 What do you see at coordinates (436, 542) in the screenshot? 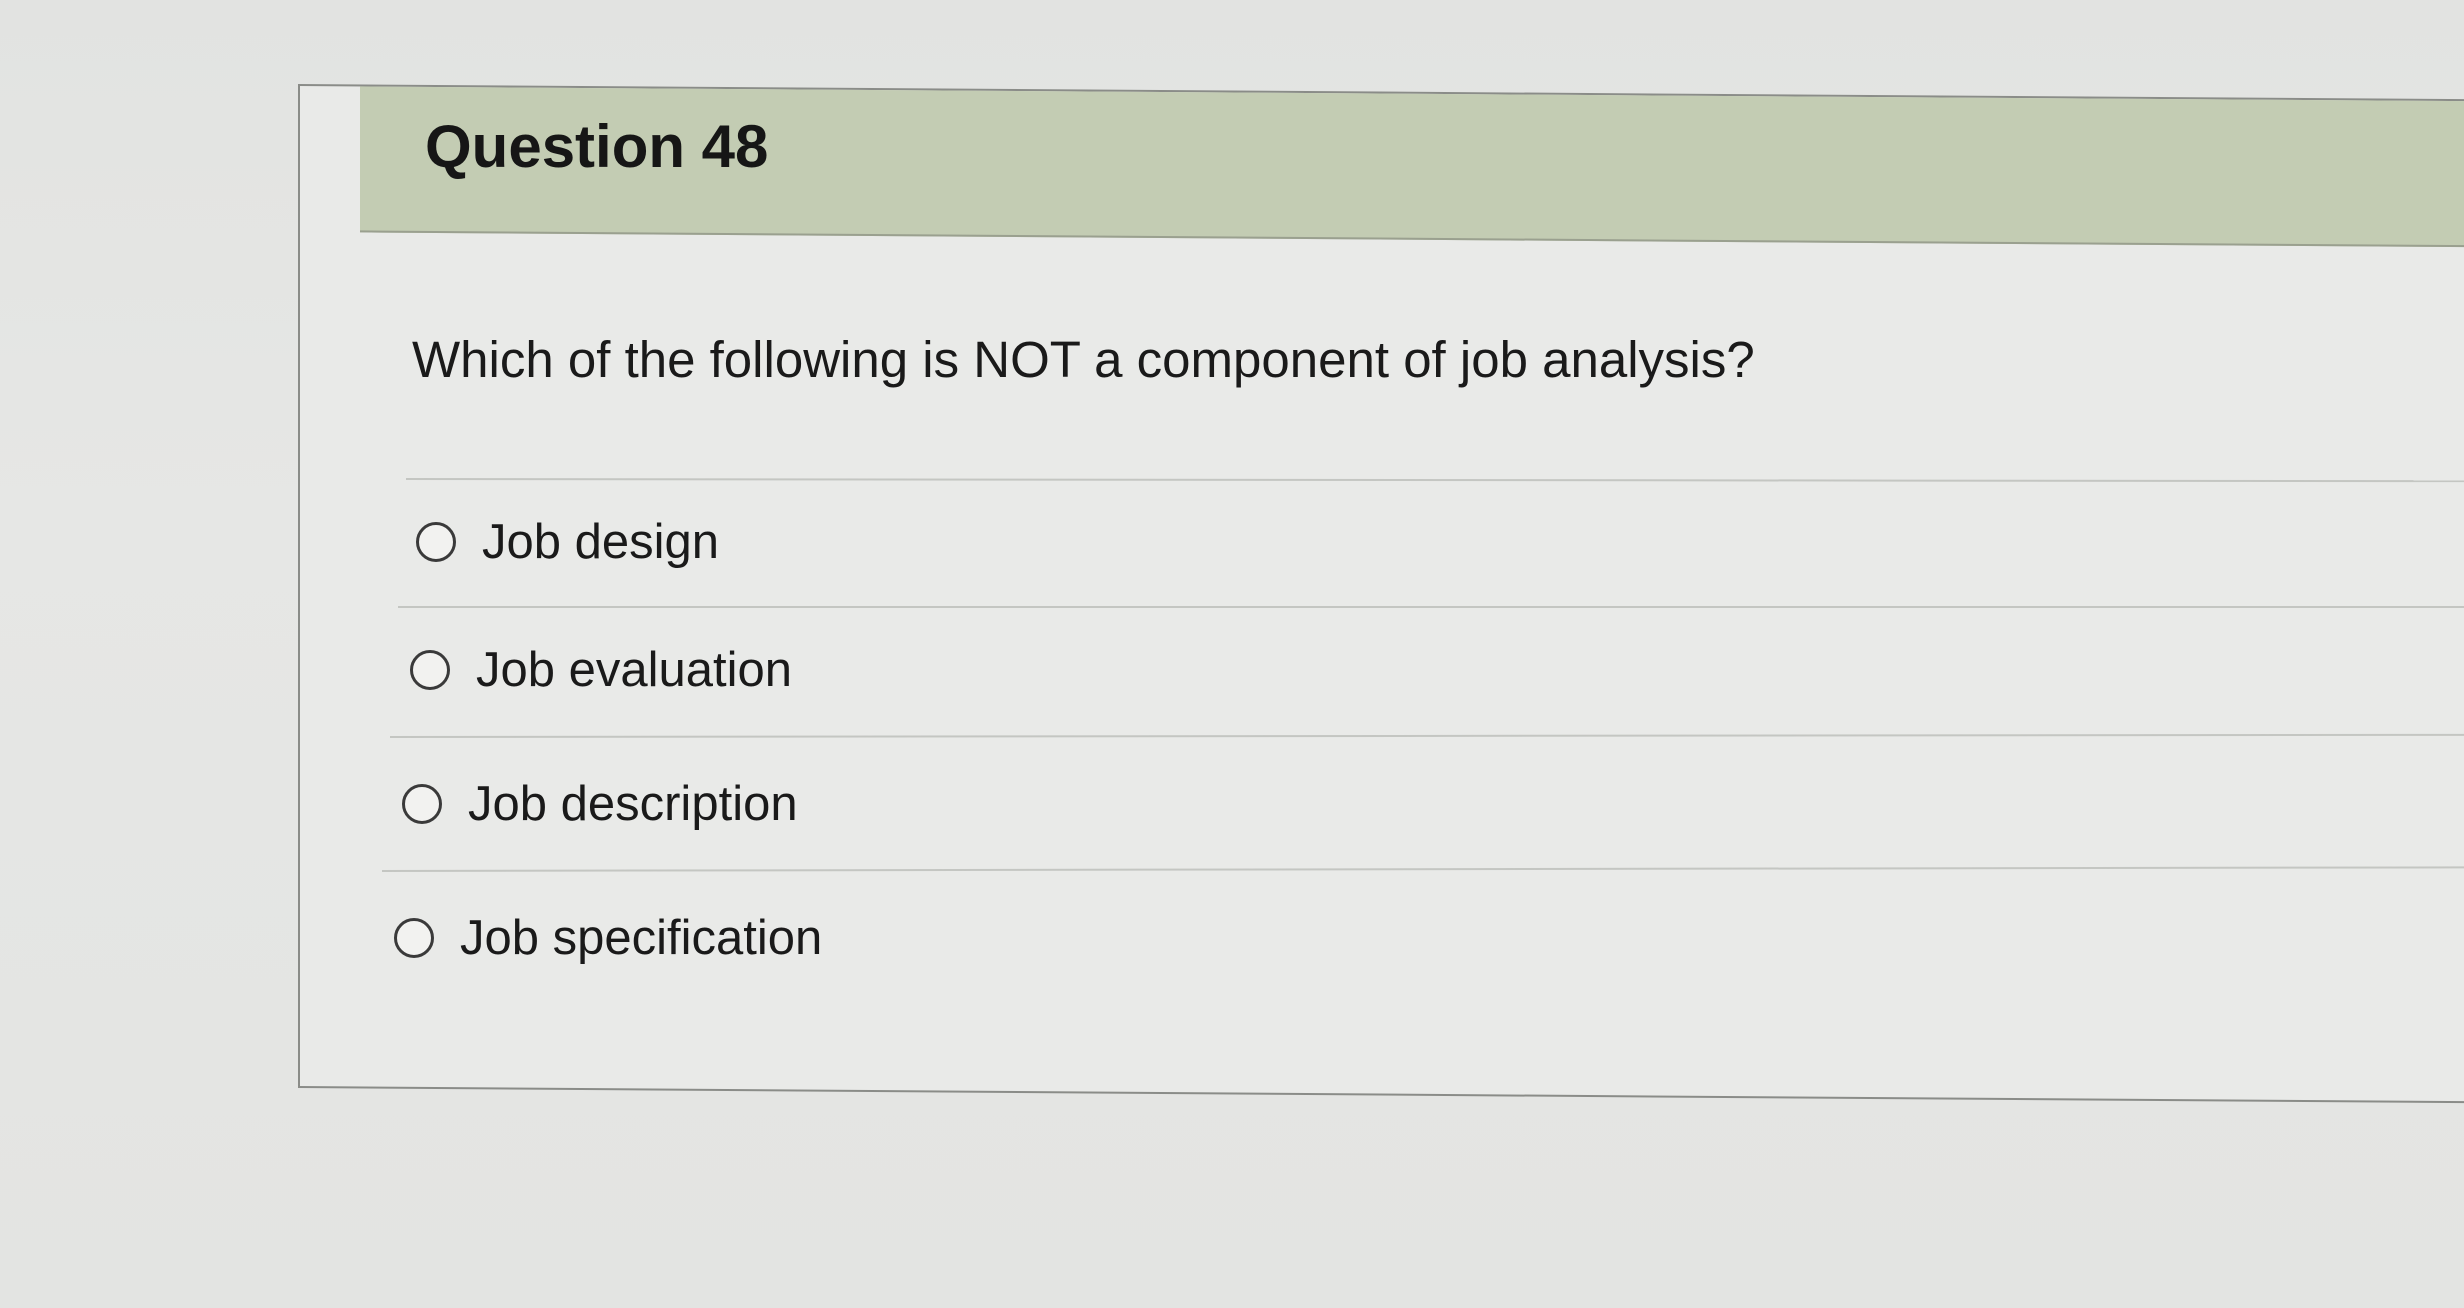
I see `radio-button-job-design` at bounding box center [436, 542].